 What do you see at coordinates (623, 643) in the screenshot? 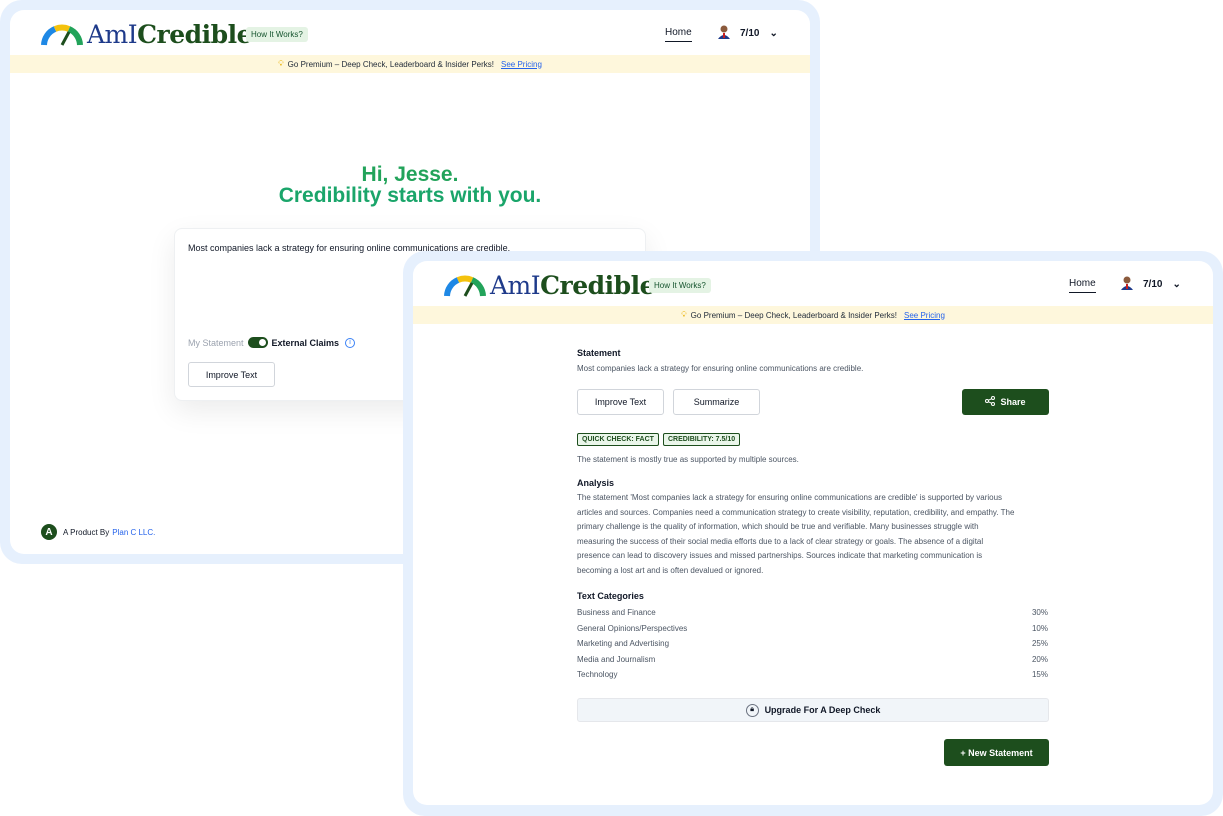
I see `category-name: Marketing and Advertising` at bounding box center [623, 643].